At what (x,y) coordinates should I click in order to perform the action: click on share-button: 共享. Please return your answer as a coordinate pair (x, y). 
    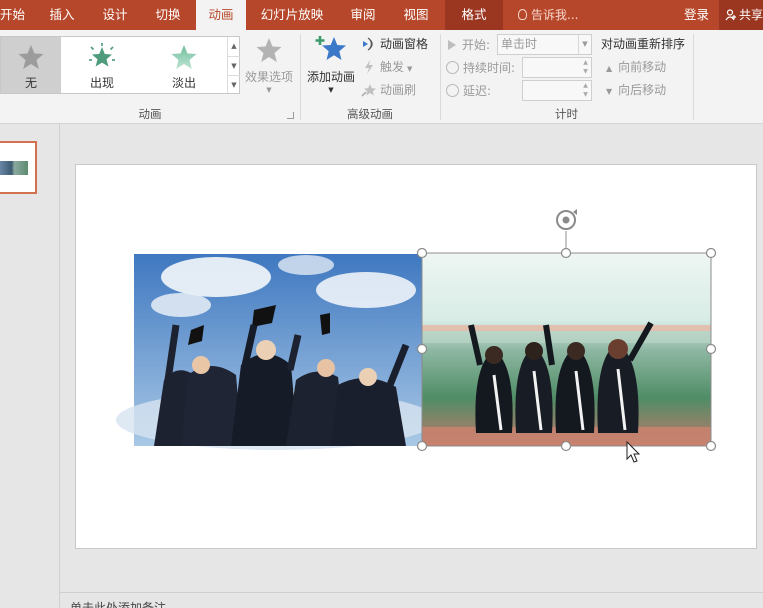
    Looking at the image, I should click on (741, 15).